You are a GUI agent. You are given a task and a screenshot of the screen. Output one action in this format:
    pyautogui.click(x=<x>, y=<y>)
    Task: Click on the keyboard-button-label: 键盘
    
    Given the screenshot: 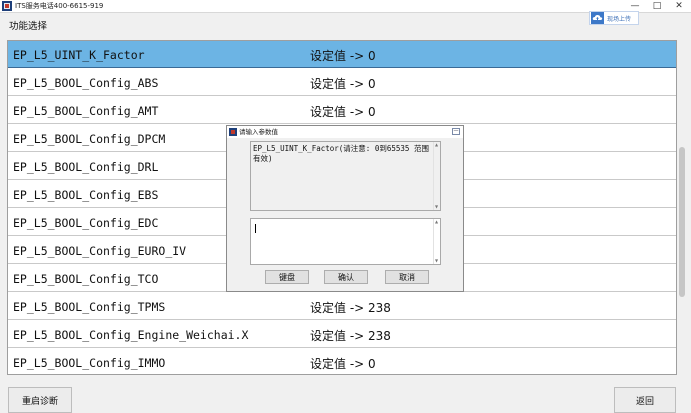 What is the action you would take?
    pyautogui.click(x=287, y=277)
    